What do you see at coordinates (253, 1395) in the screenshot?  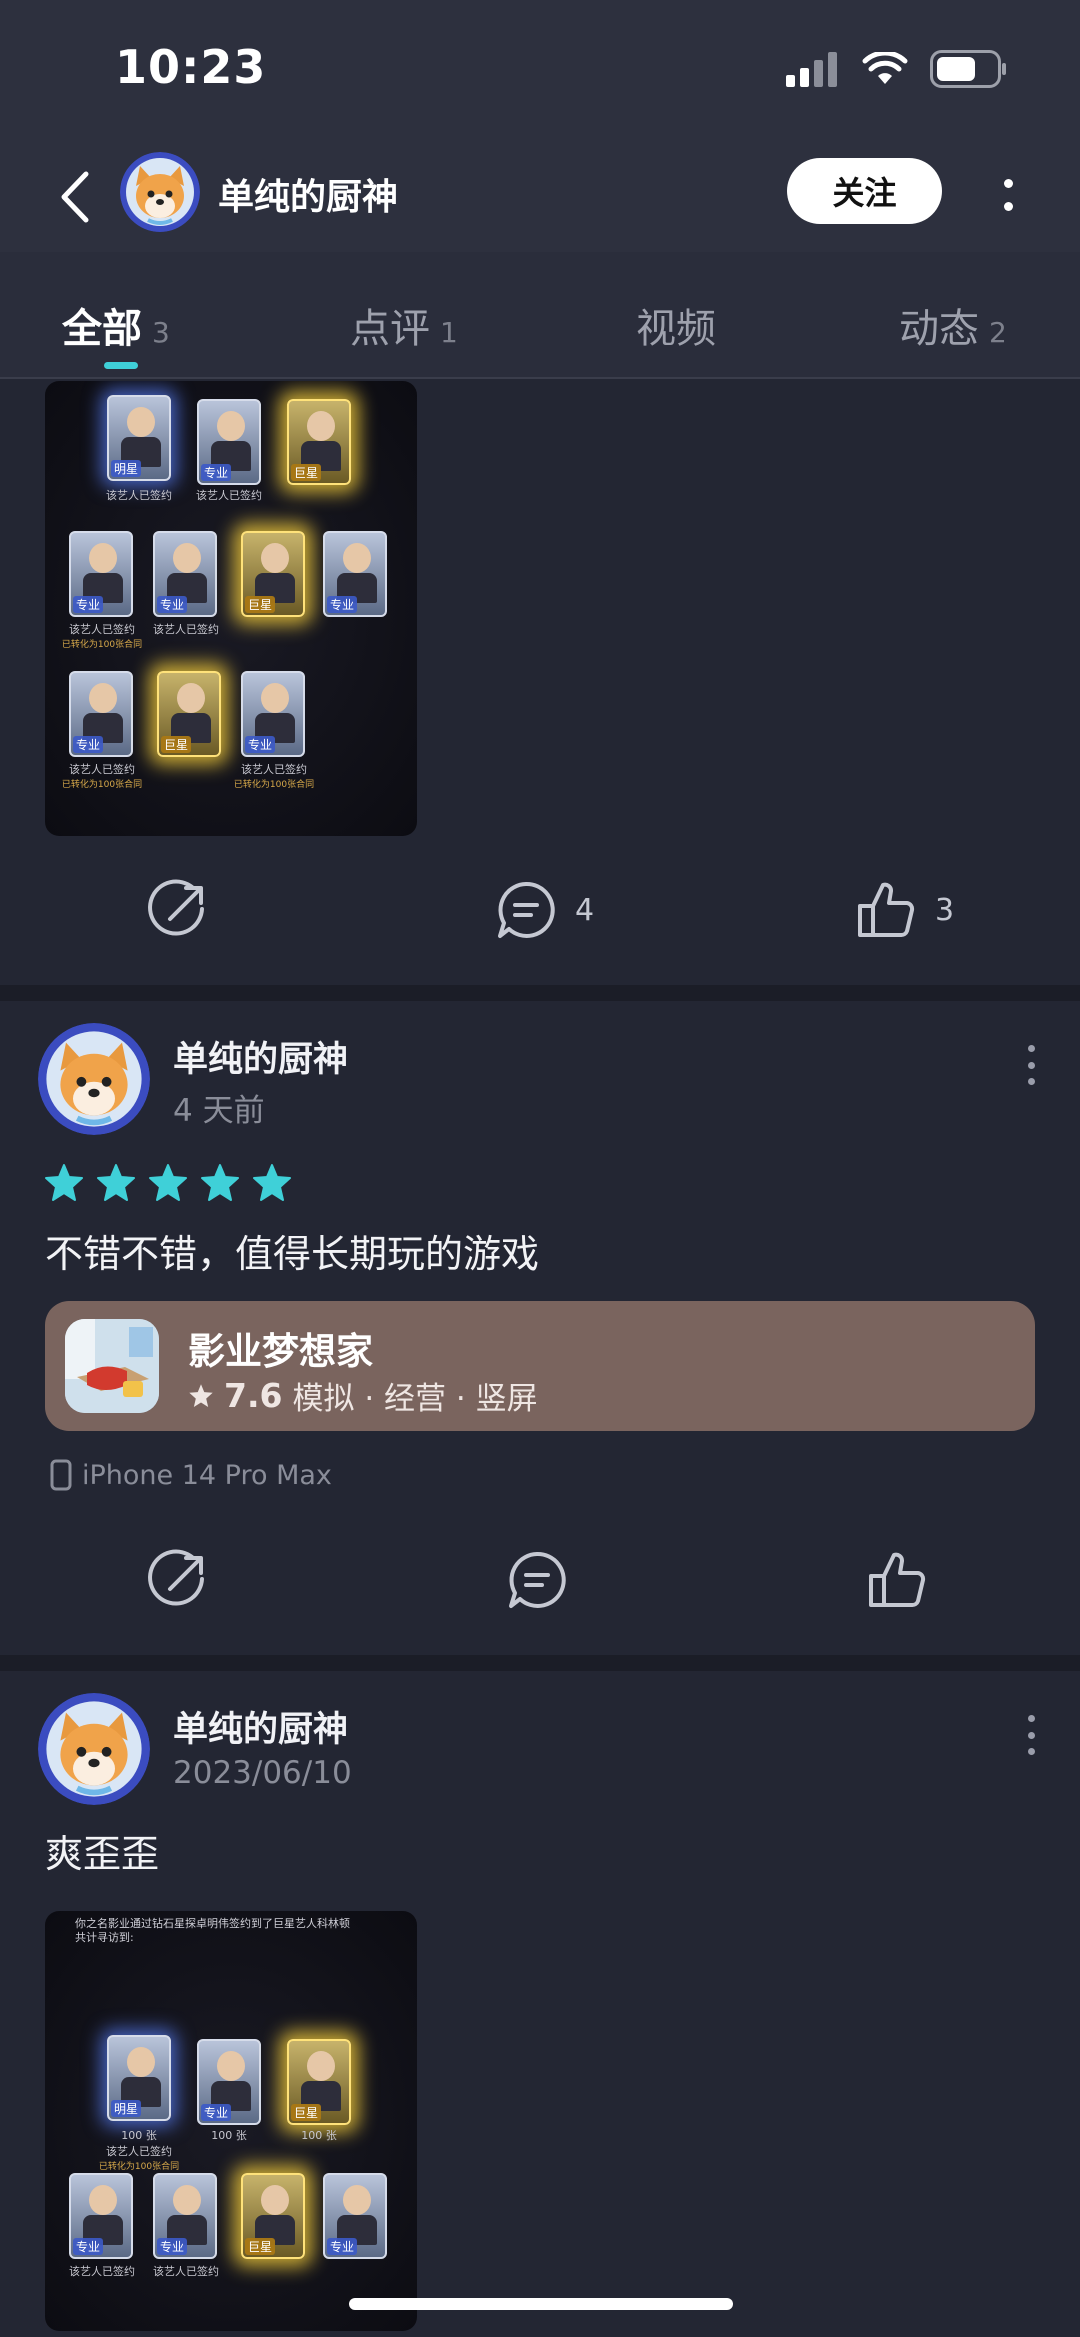 I see `game-rating: 7.6` at bounding box center [253, 1395].